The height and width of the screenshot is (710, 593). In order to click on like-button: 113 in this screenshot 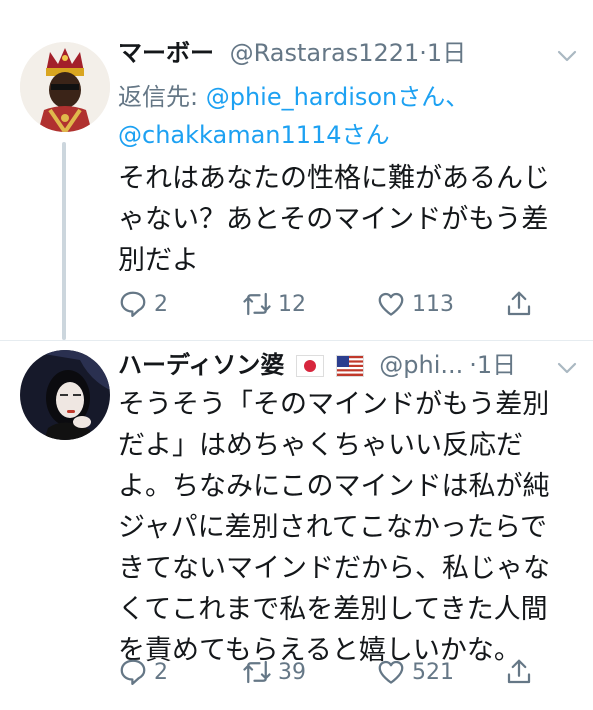, I will do `click(415, 304)`.